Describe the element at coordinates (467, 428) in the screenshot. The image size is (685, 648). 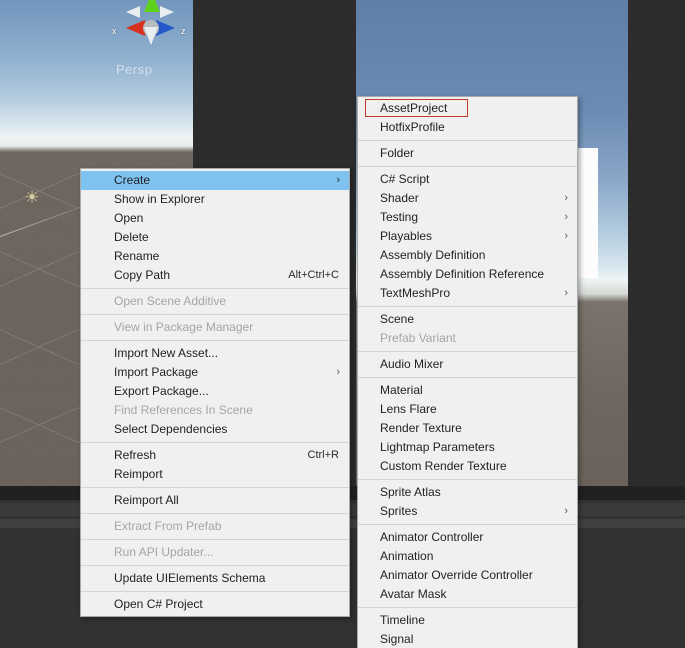
I see `menu-item-render-texture: Render Texture` at that location.